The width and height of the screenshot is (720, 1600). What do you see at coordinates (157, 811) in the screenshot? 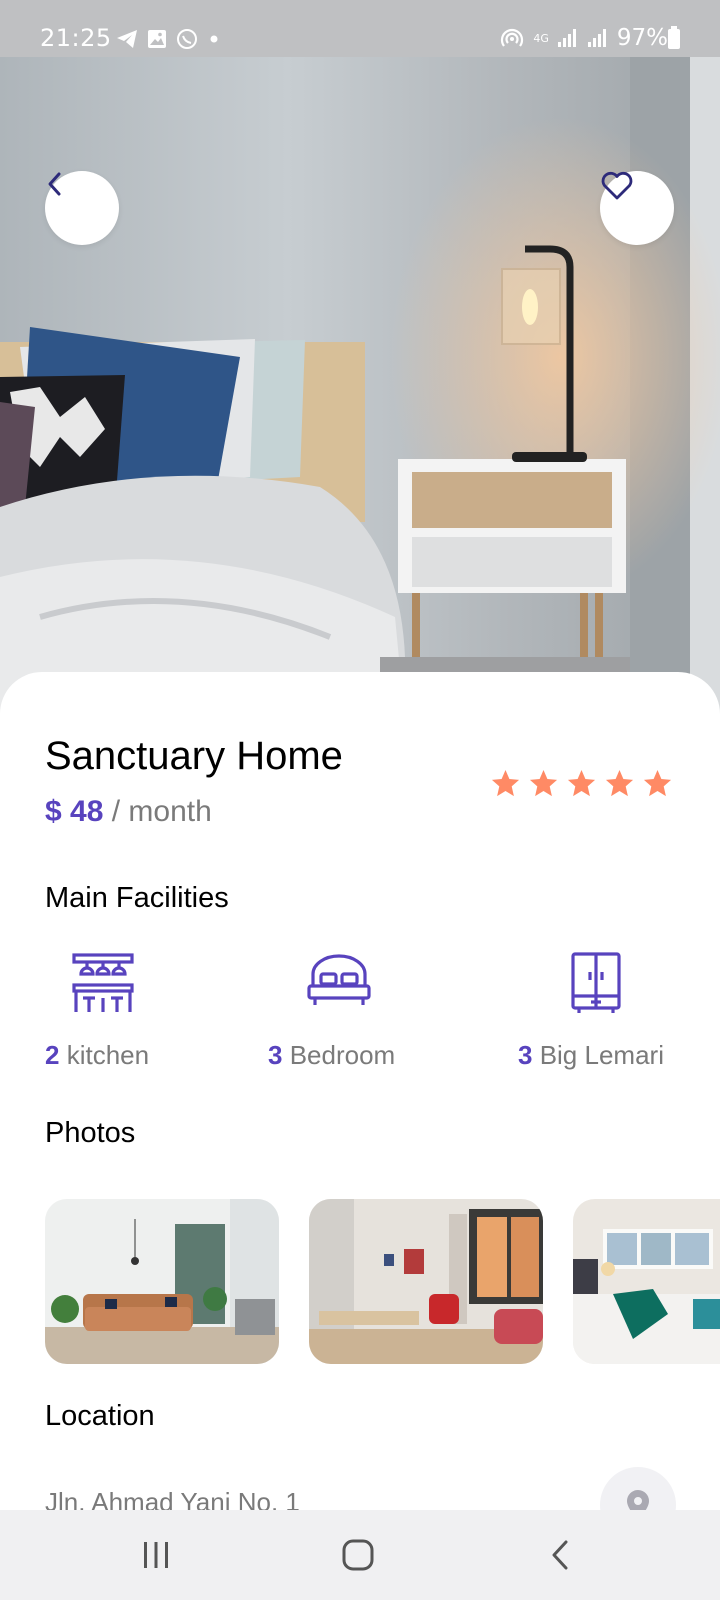
I see `price-period: / month` at bounding box center [157, 811].